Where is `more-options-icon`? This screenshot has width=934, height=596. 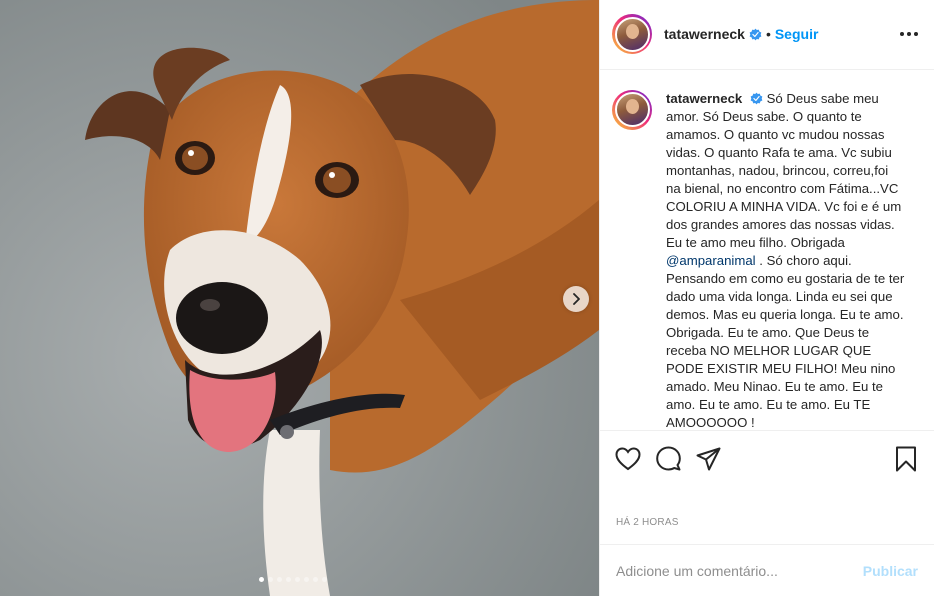 more-options-icon is located at coordinates (909, 34).